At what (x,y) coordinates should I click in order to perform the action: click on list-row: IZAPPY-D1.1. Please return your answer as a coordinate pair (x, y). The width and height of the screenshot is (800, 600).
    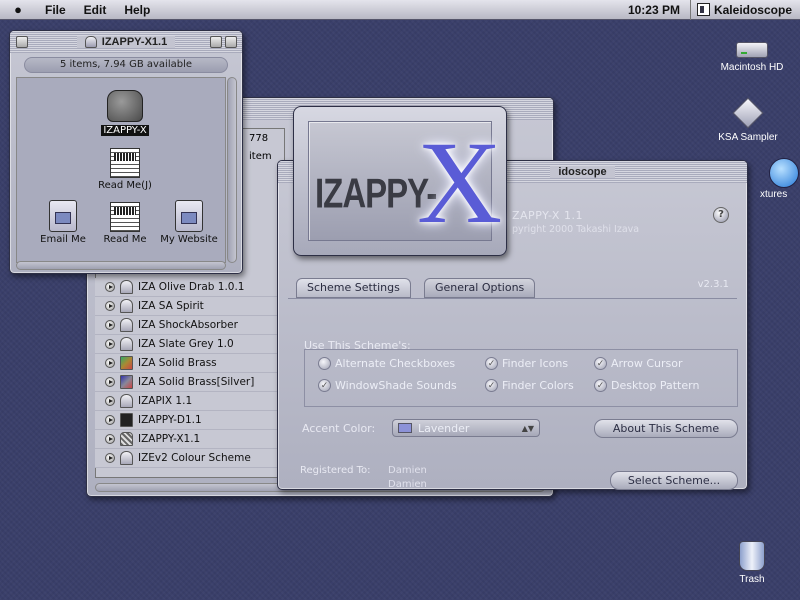
    Looking at the image, I should click on (190, 420).